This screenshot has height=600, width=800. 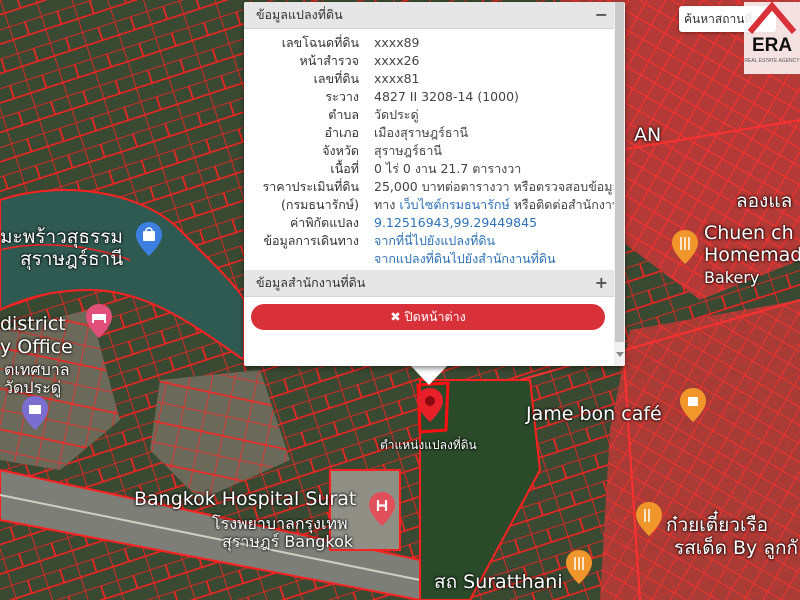 I want to click on info-row-label: อำเภอ, so click(x=341, y=132).